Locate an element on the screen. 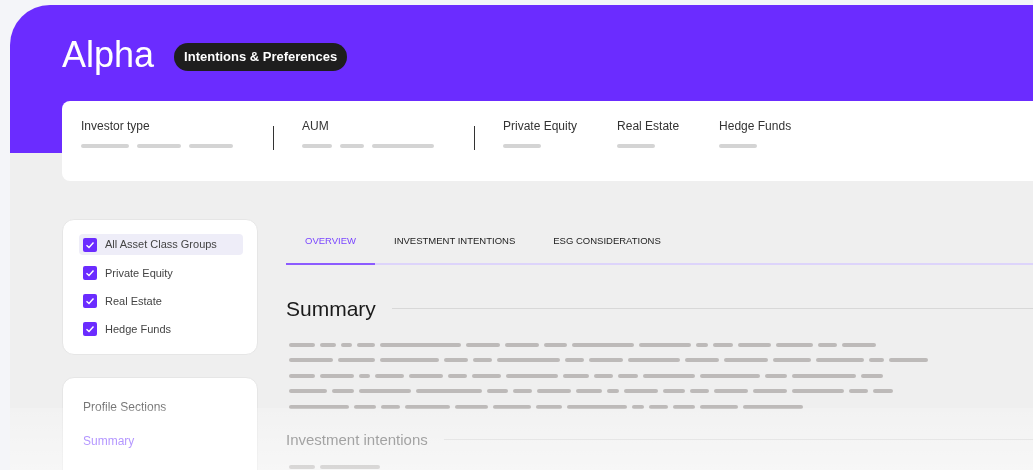  field-label: Investor type is located at coordinates (115, 126).